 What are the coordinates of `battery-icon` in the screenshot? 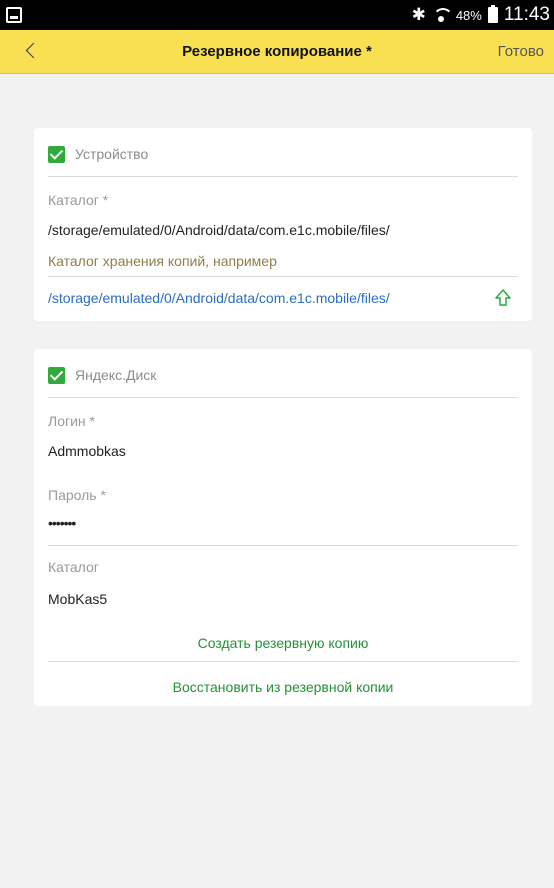 It's located at (492, 14).